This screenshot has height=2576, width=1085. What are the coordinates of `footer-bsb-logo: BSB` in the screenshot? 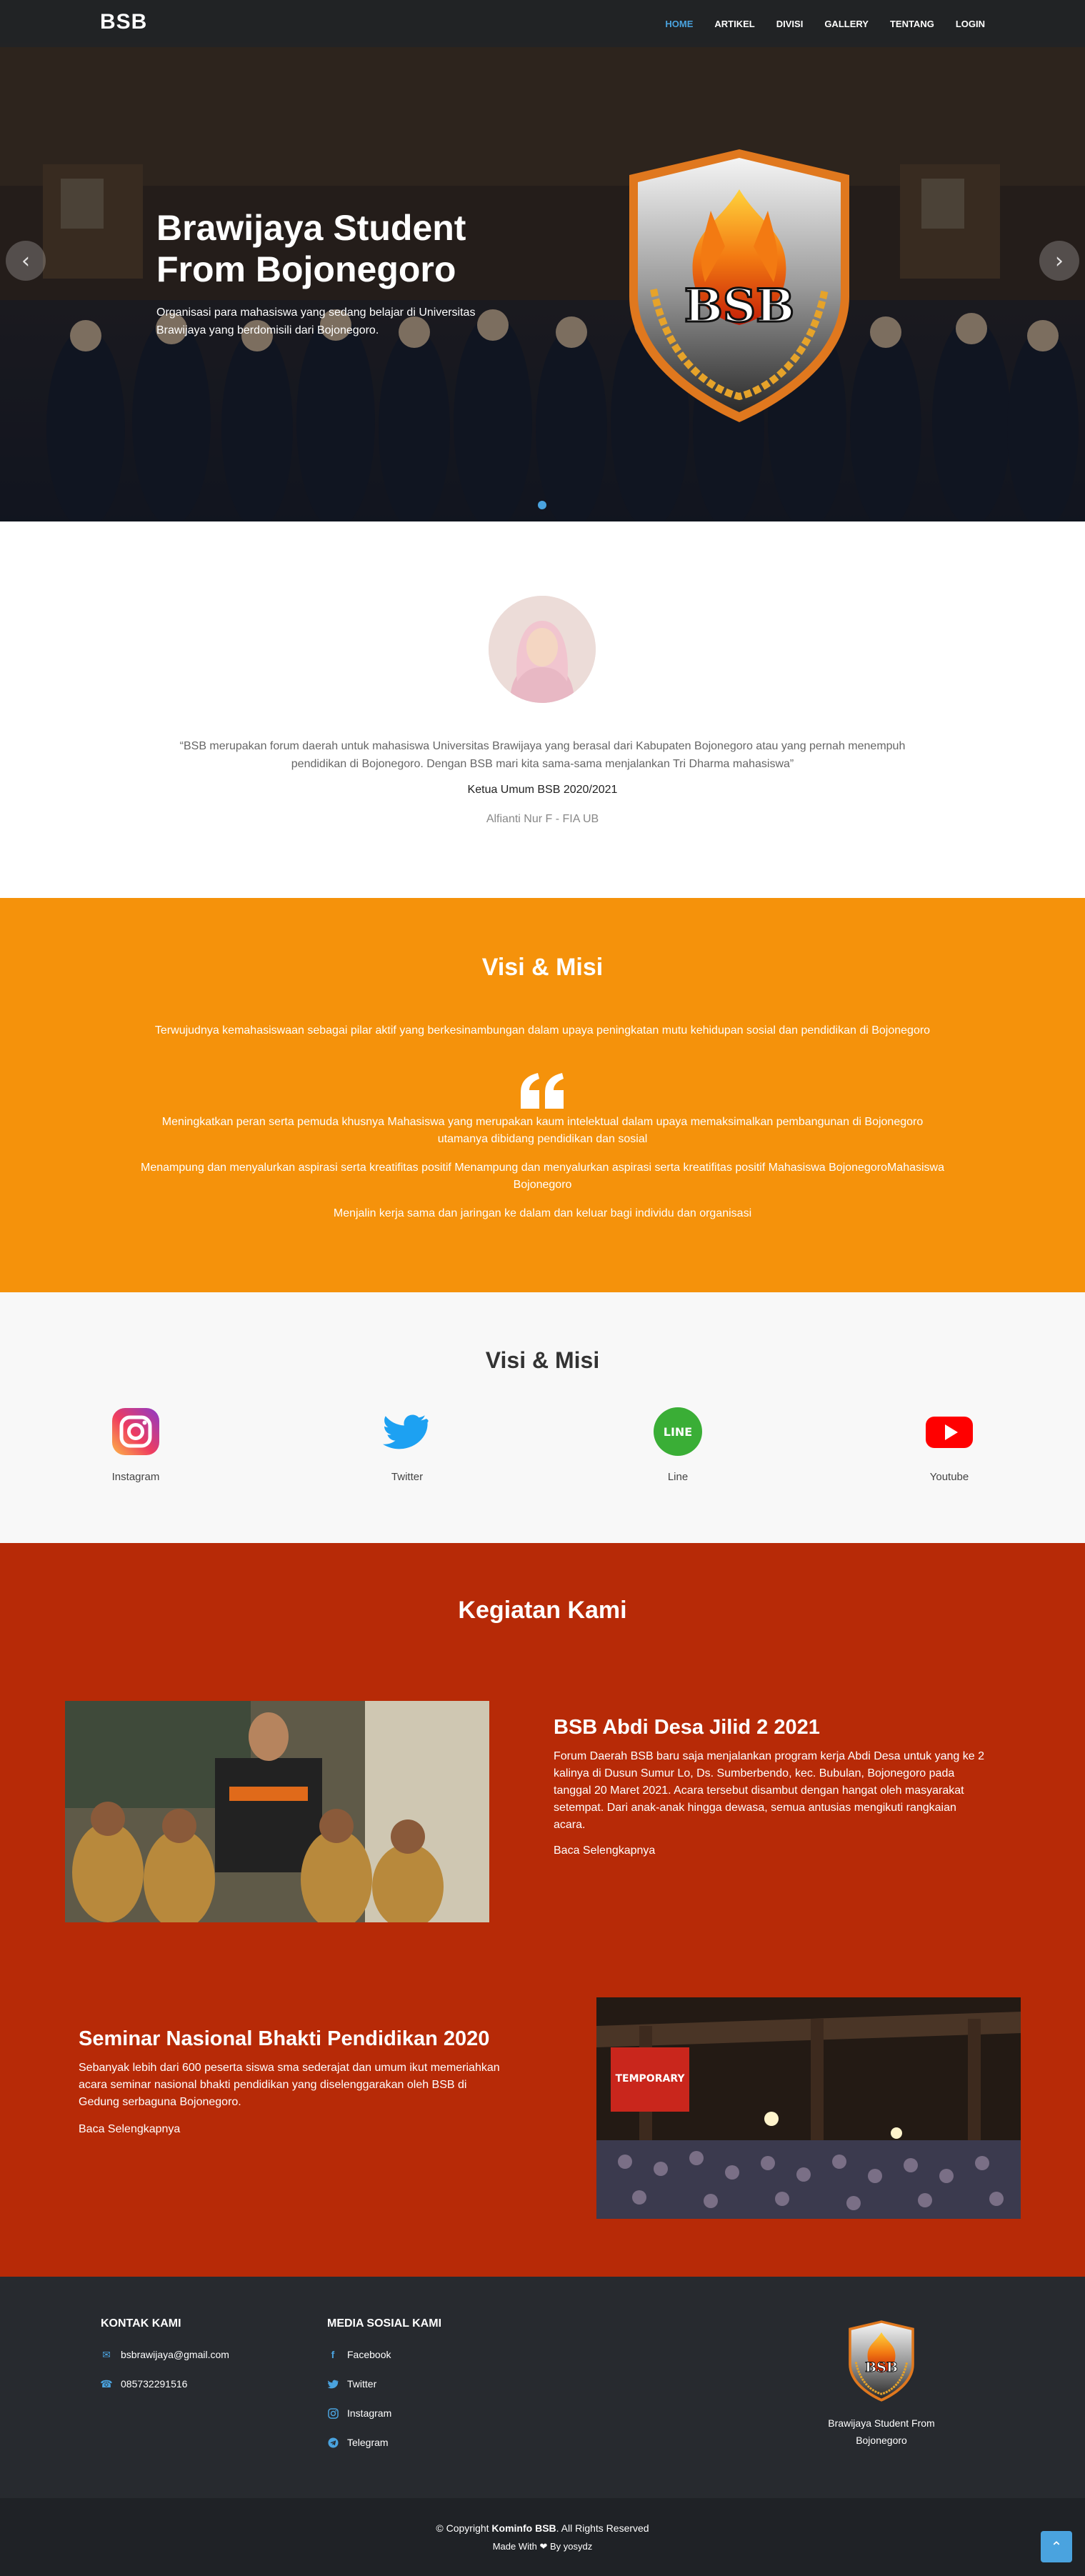 It's located at (881, 2361).